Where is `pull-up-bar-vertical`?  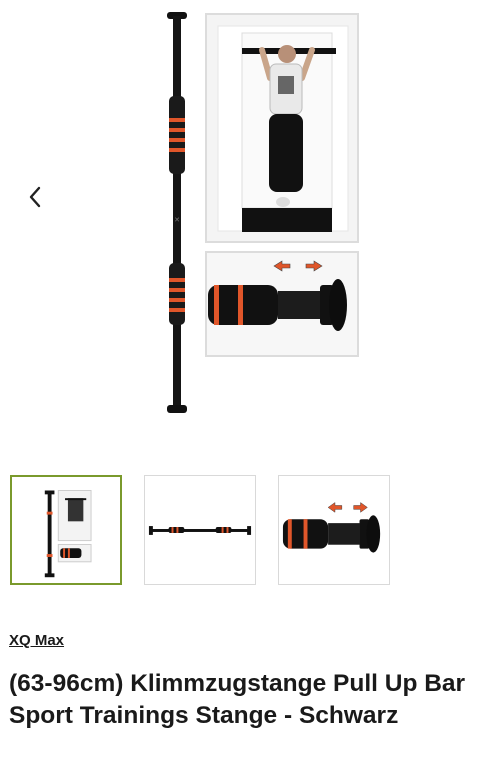
pull-up-bar-vertical is located at coordinates (177, 212).